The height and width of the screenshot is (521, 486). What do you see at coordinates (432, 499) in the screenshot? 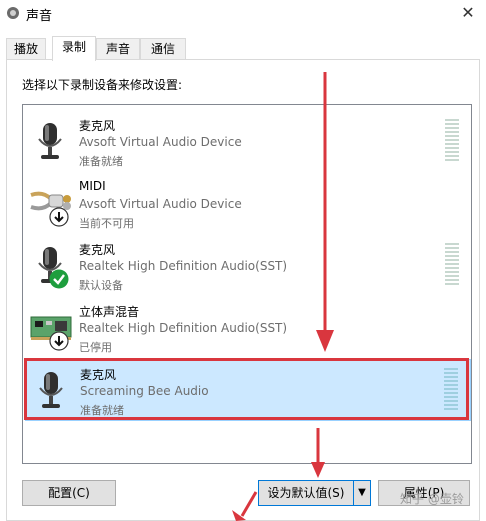
I see `watermark-text: 知乎 @壶铃` at bounding box center [432, 499].